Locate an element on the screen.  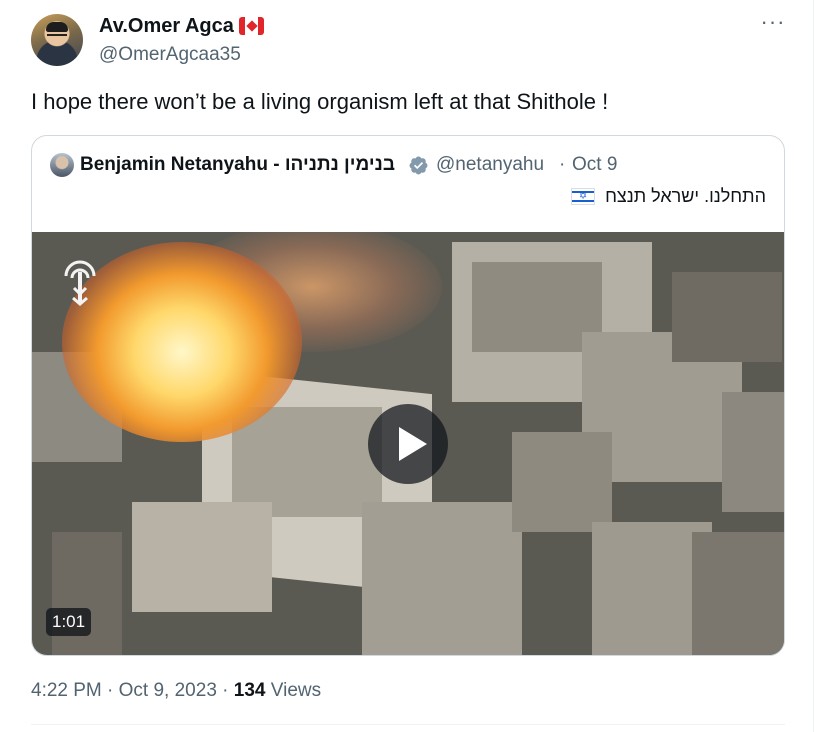
quoted-author-display-name: Benjamin Netanyahu - בנימין נתניהו is located at coordinates (237, 165).